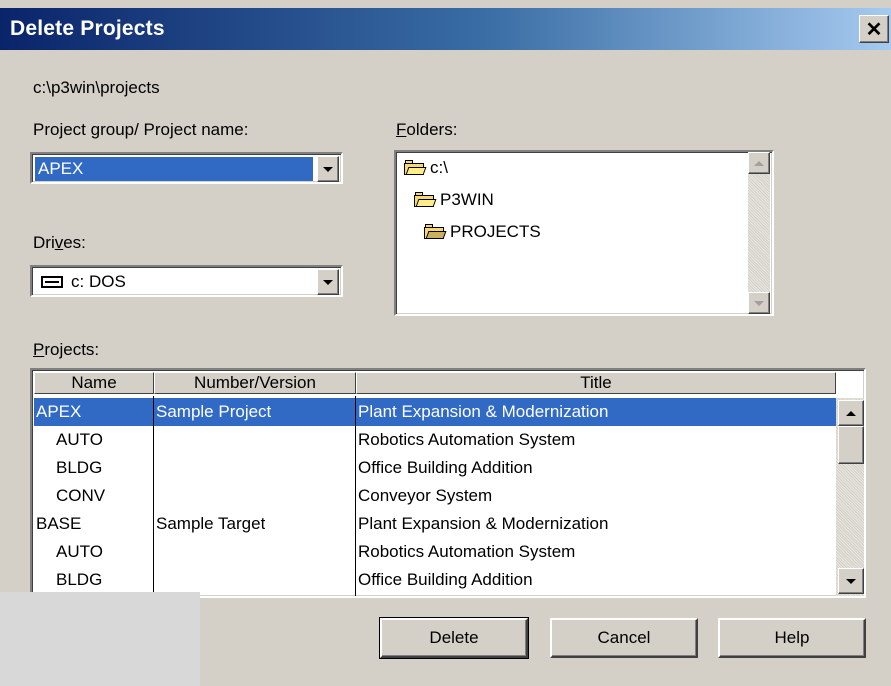 The height and width of the screenshot is (686, 891). What do you see at coordinates (435, 496) in the screenshot?
I see `table-row: CONV Conveyor System` at bounding box center [435, 496].